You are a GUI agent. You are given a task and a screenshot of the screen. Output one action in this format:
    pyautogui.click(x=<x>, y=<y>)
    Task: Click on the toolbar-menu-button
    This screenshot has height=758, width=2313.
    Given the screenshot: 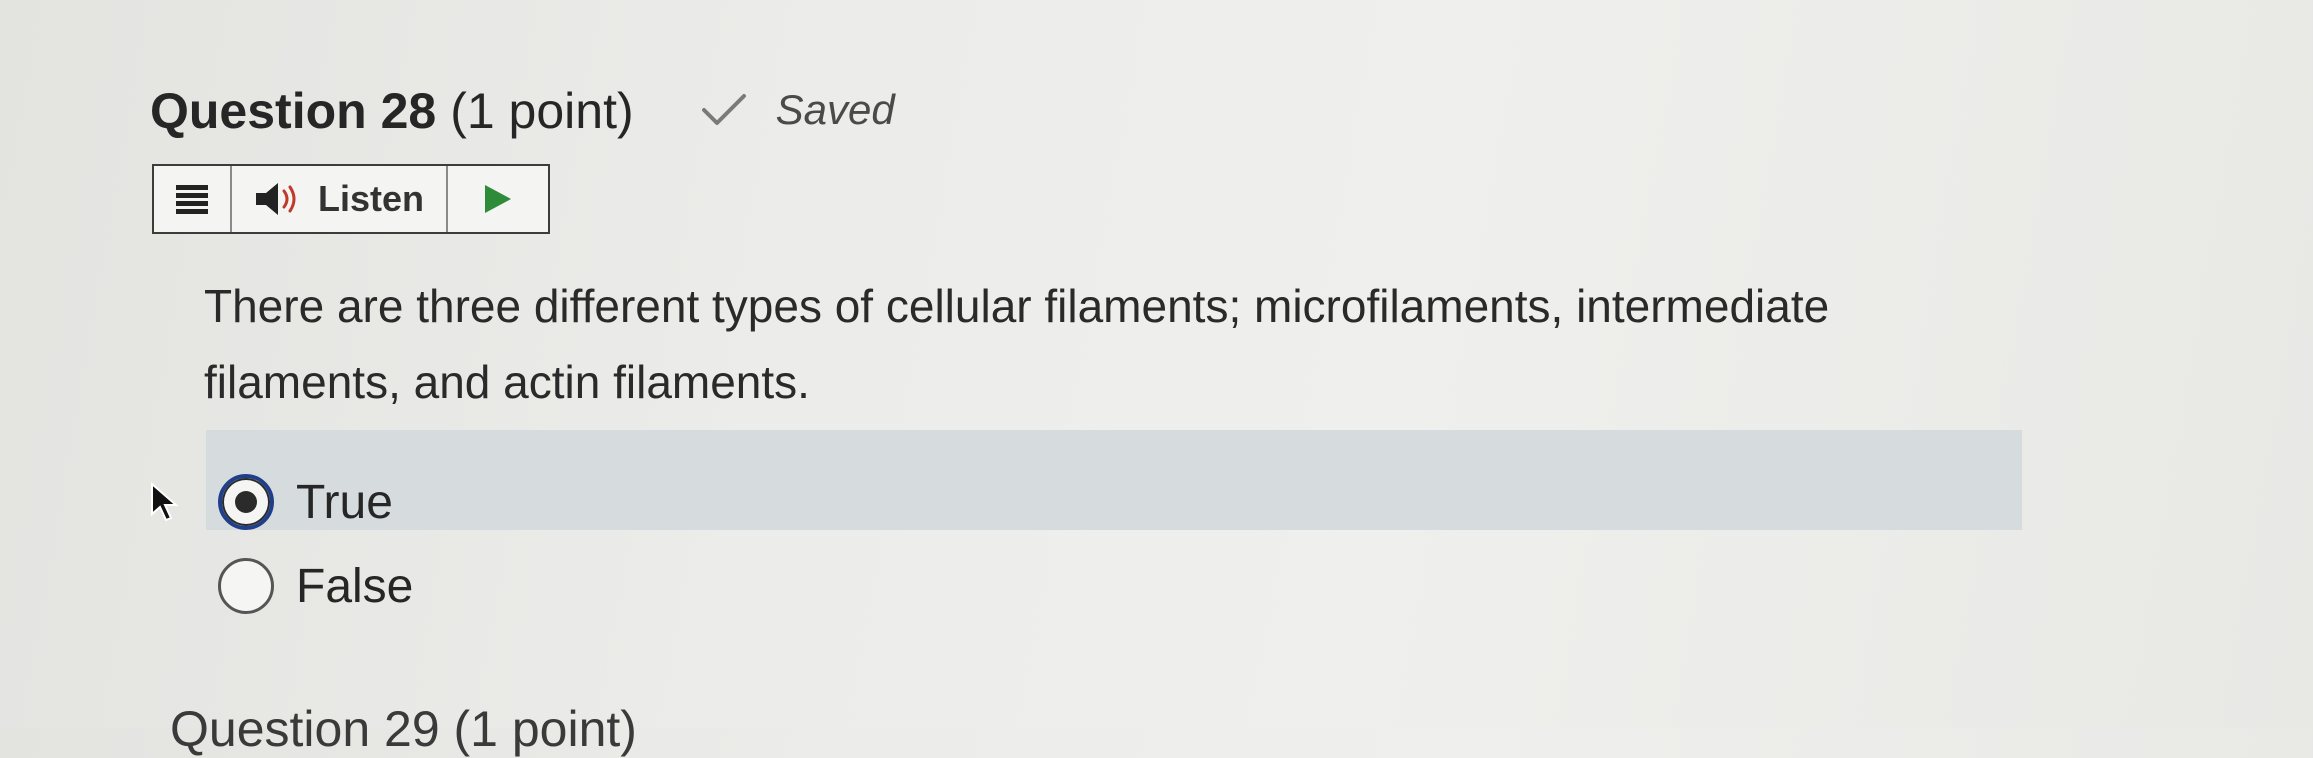 What is the action you would take?
    pyautogui.click(x=193, y=199)
    